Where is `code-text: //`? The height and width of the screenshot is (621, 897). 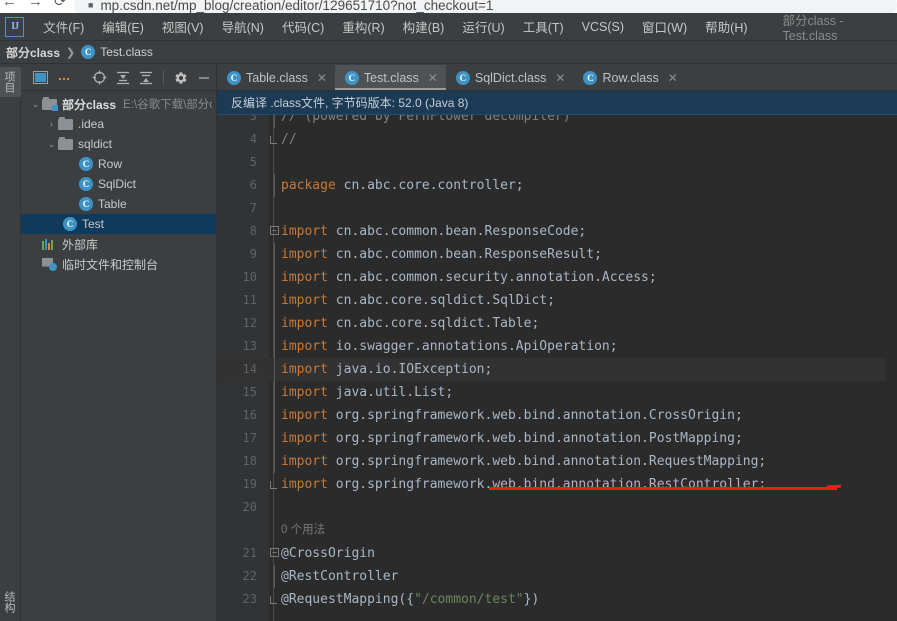 code-text: // is located at coordinates (289, 139).